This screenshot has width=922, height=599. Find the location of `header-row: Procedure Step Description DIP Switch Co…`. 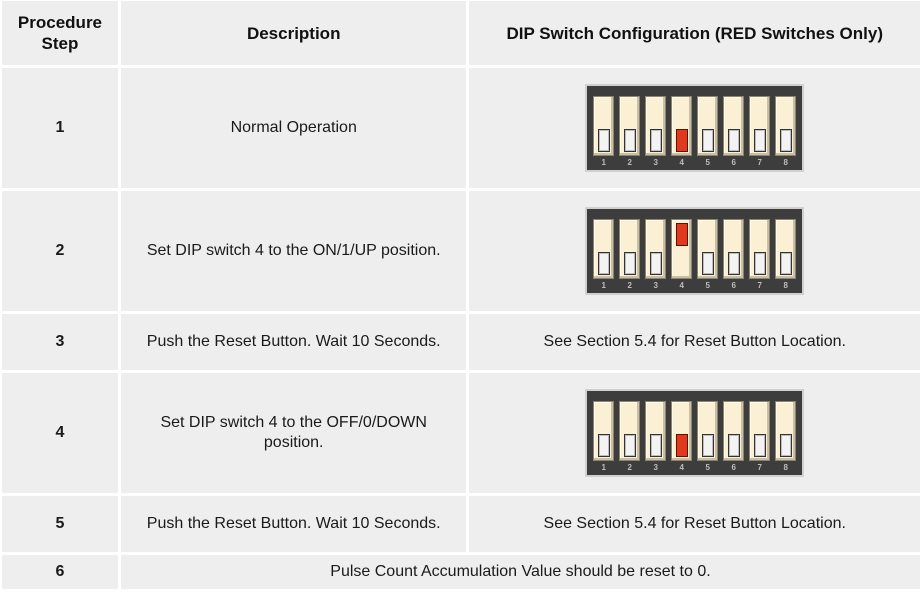

header-row: Procedure Step Description DIP Switch Co… is located at coordinates (461, 33).